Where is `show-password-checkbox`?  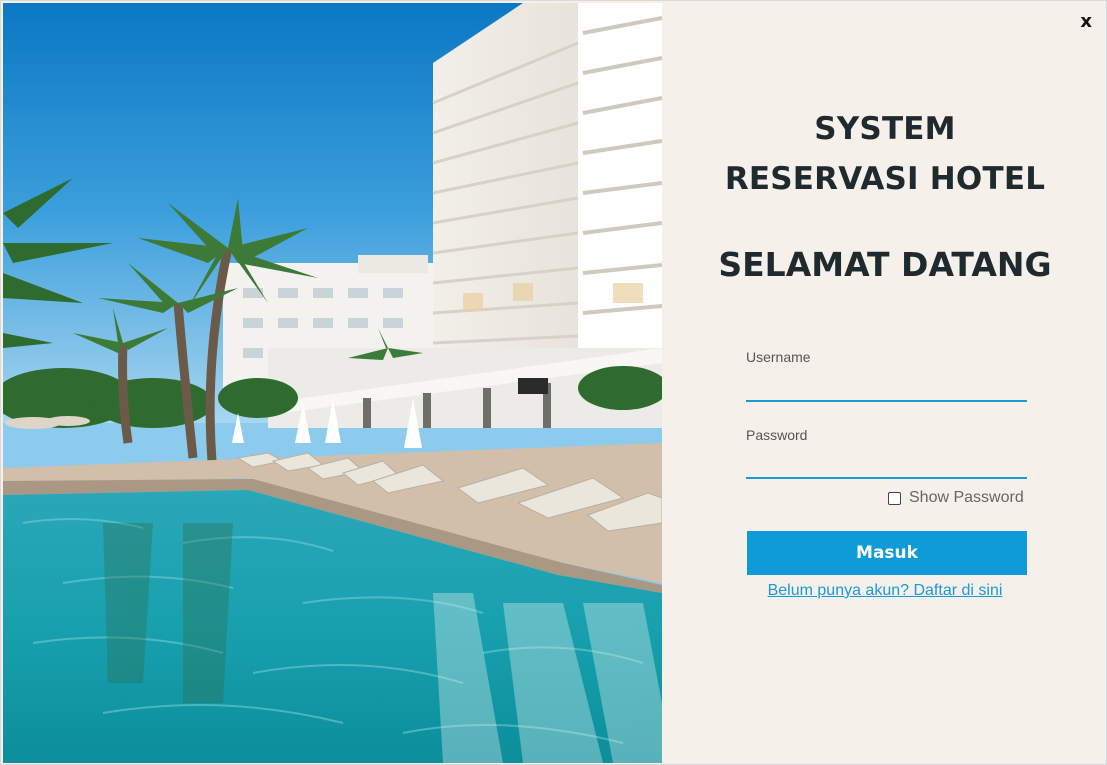
show-password-checkbox is located at coordinates (894, 498).